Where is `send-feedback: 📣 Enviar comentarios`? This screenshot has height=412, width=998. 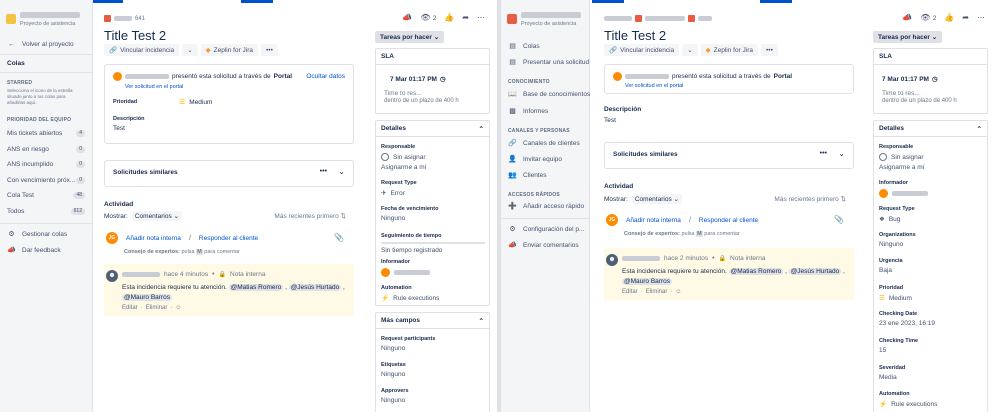
send-feedback: 📣 Enviar comentarios is located at coordinates (543, 245).